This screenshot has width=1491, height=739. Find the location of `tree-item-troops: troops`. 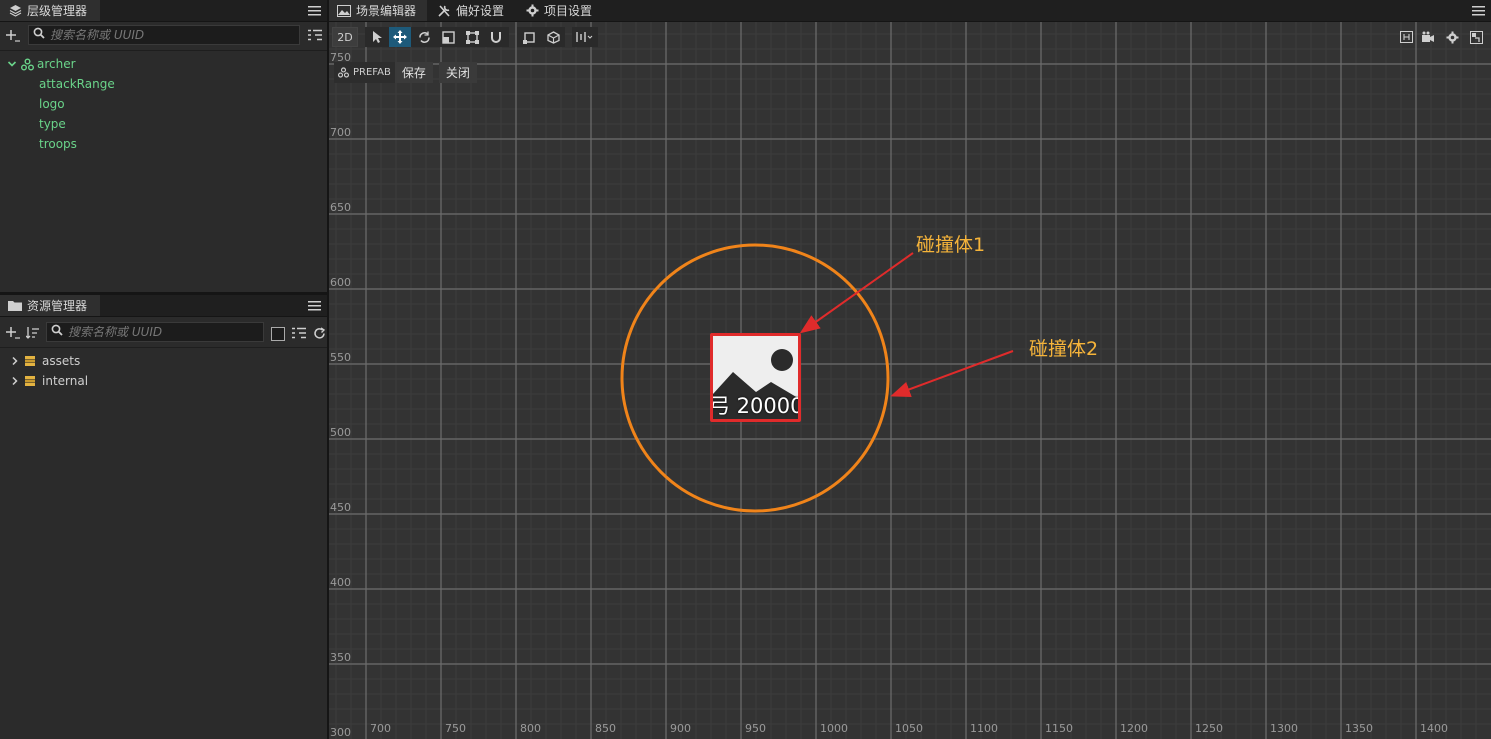

tree-item-troops: troops is located at coordinates (58, 144).